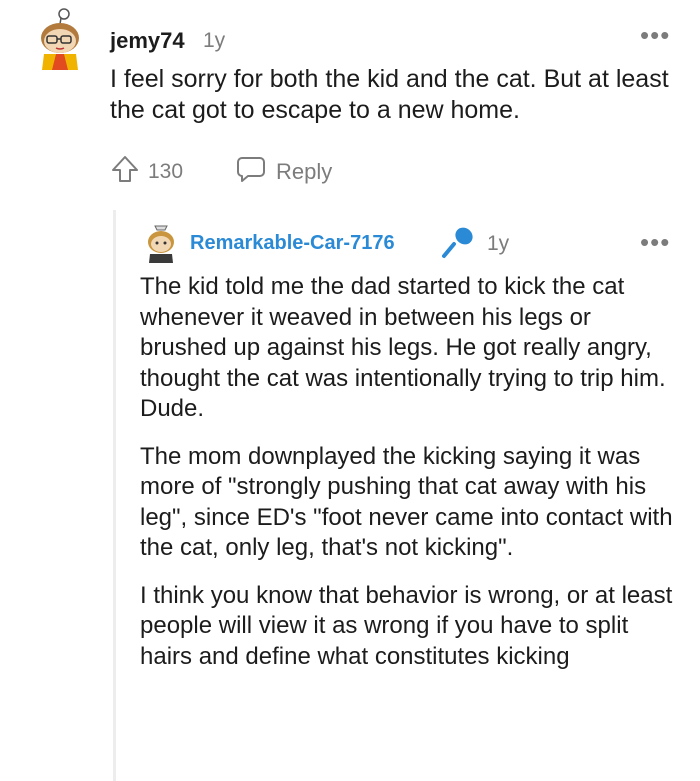  Describe the element at coordinates (161, 243) in the screenshot. I see `reply-user-avatar` at that location.